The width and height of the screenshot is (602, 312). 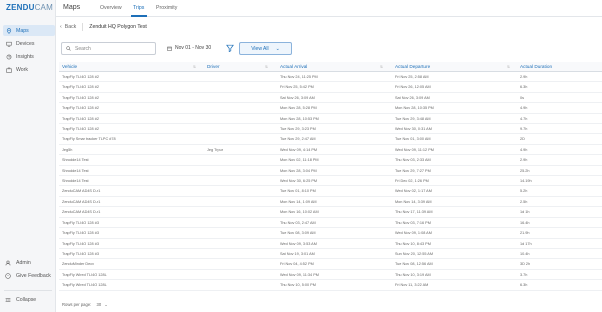 I want to click on sidebar-item-devices: Devices, so click(x=29, y=43).